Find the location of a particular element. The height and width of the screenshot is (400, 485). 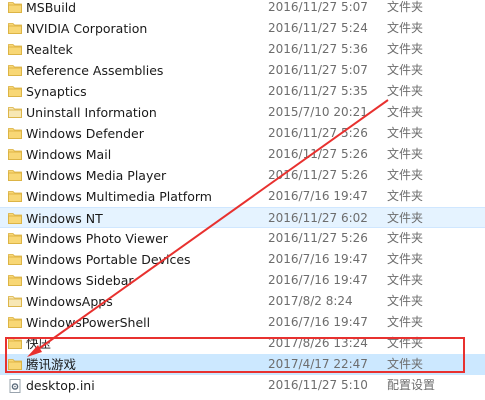

file-modified-date: 2016/11/27 5:35 is located at coordinates (318, 91).